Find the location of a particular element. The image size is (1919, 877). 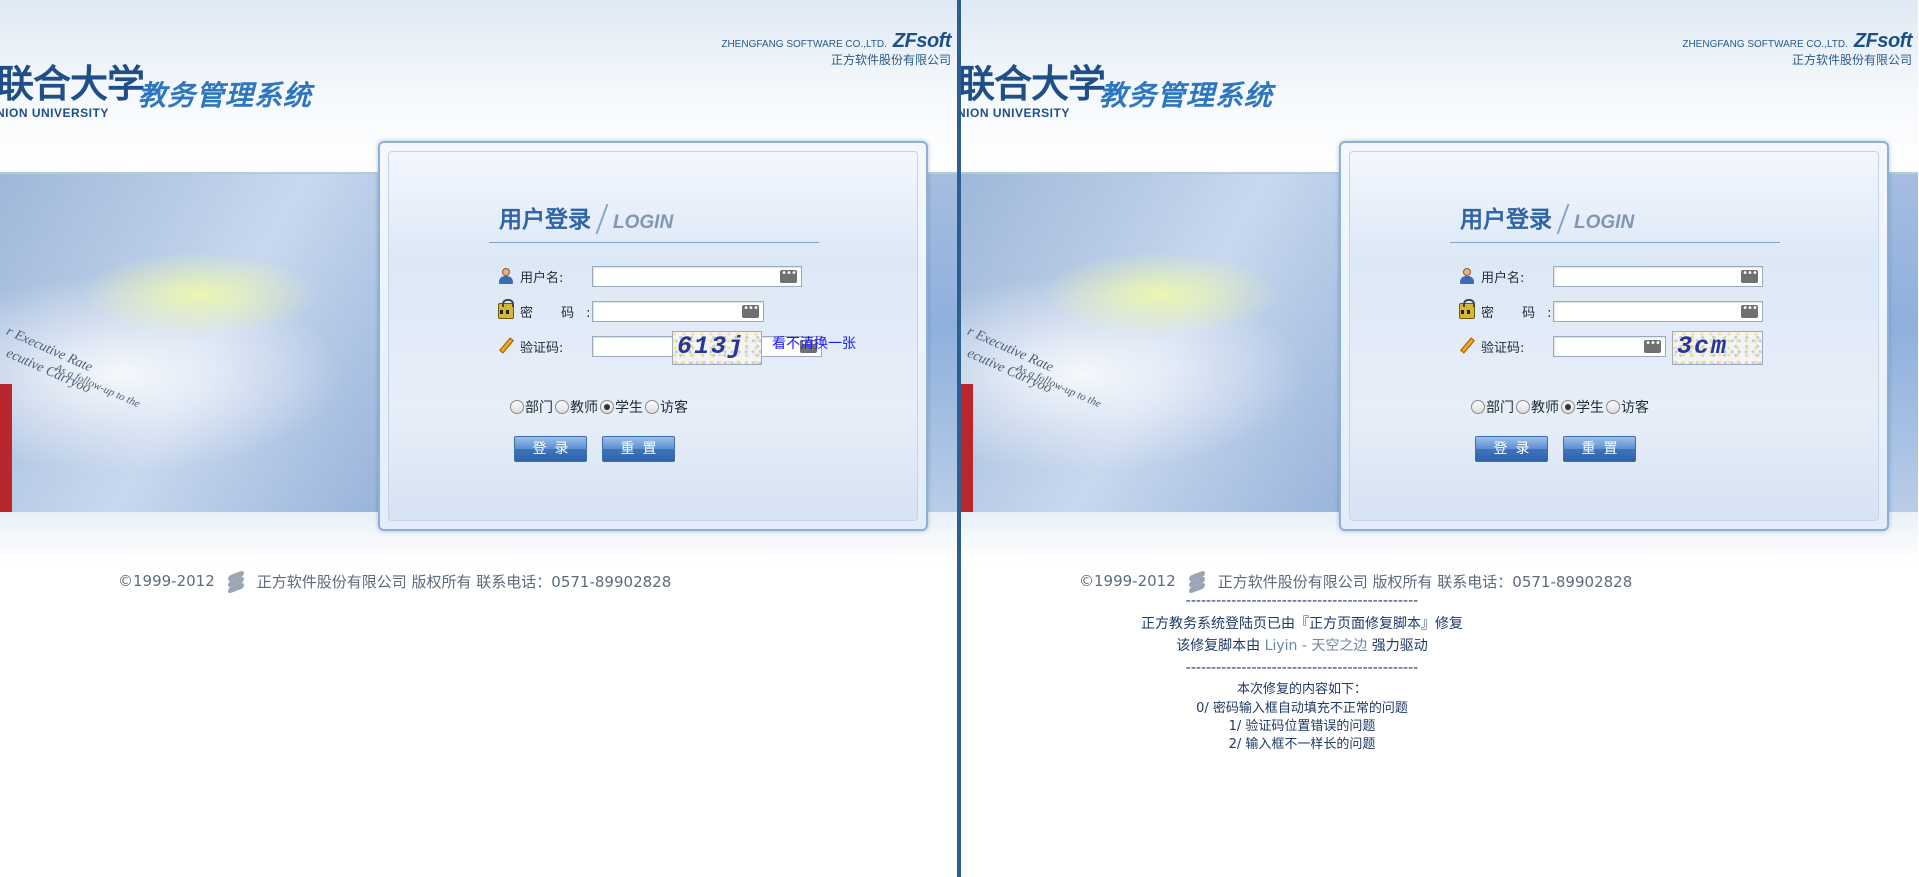

patch-fix-item: 2/ 输入框不一样长的问题 is located at coordinates (1302, 744).